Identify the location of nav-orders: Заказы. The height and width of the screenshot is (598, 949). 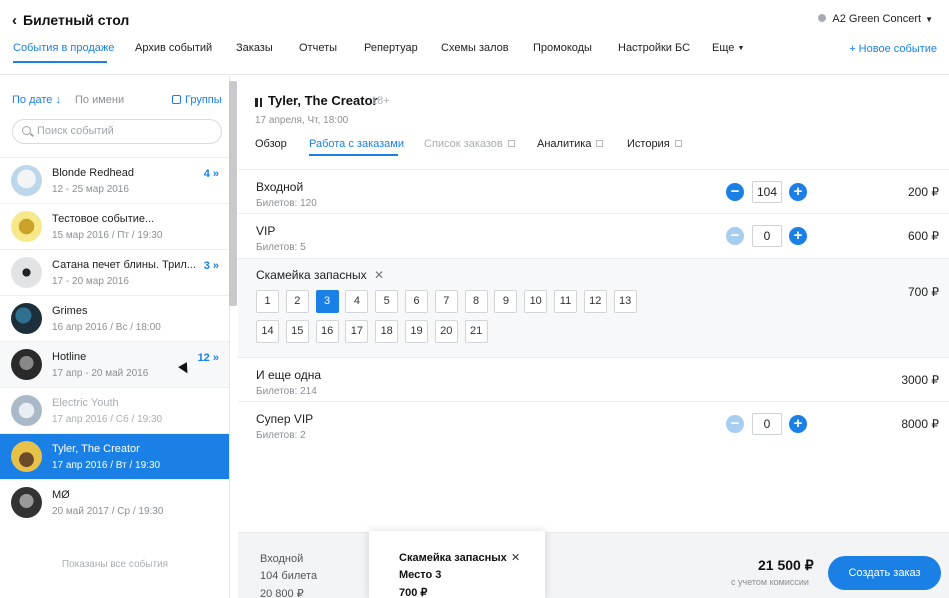
(254, 48).